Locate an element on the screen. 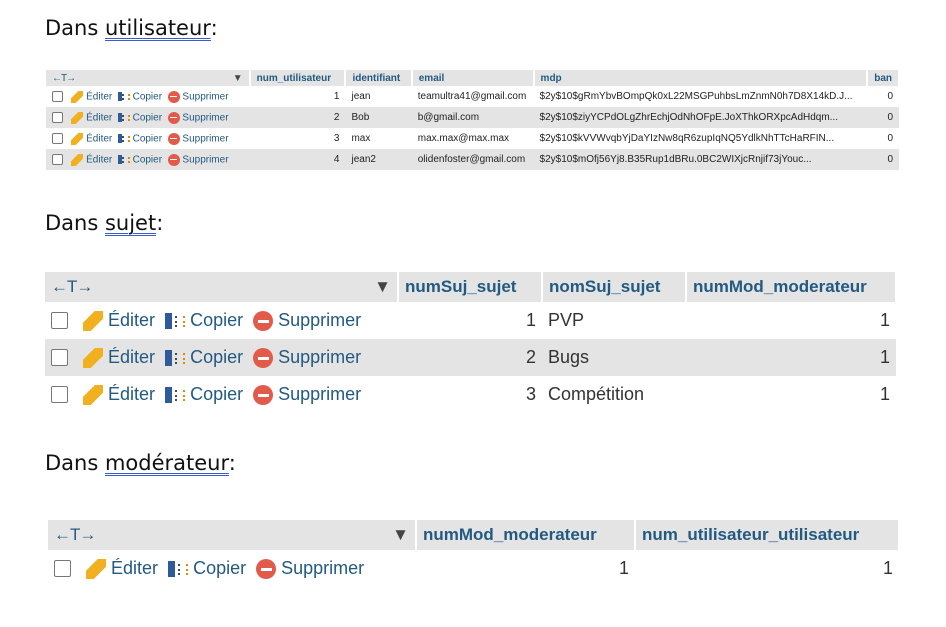 This screenshot has width=946, height=627. column-header-numsuj-sujet: numSuj_sujet is located at coordinates (470, 287).